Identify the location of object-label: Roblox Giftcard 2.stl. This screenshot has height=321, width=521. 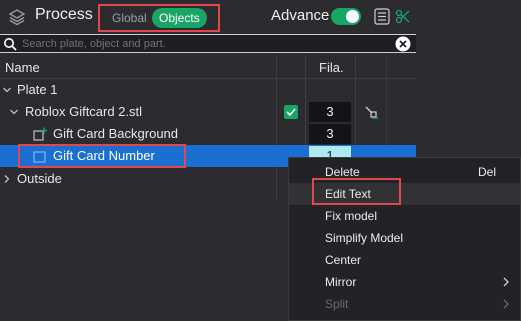
(84, 111).